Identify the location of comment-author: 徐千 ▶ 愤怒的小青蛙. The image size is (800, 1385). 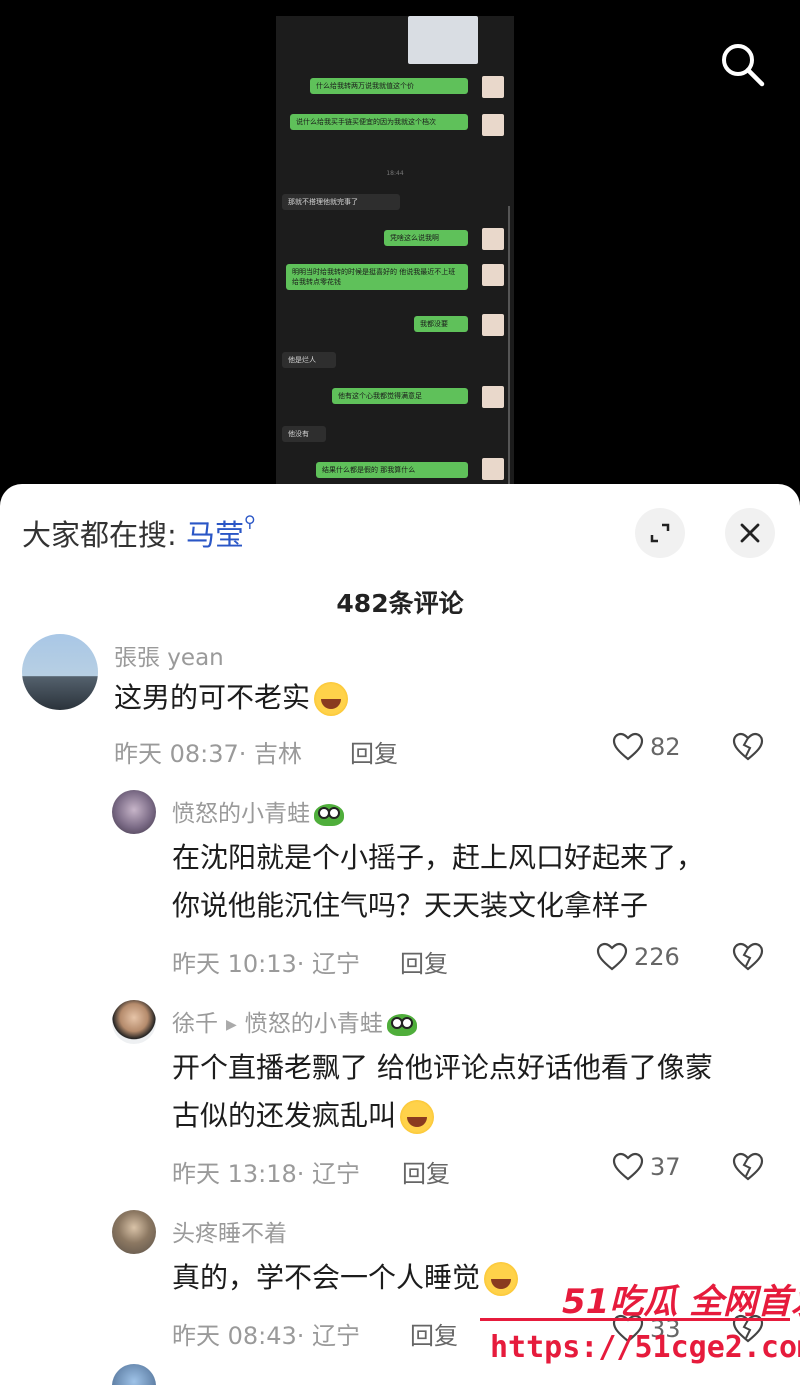
(294, 1021).